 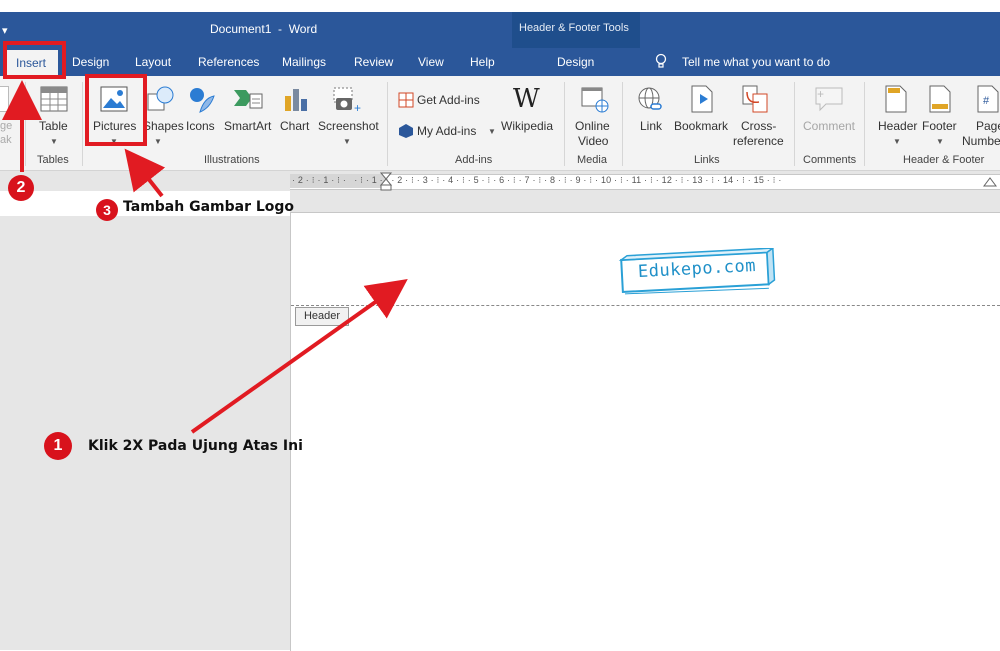 What do you see at coordinates (58, 446) in the screenshot?
I see `step-1-badge: 1` at bounding box center [58, 446].